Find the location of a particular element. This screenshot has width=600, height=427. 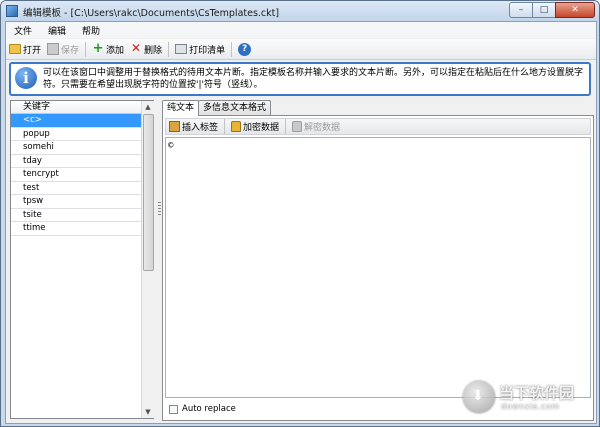

help-icon: ? is located at coordinates (245, 49).